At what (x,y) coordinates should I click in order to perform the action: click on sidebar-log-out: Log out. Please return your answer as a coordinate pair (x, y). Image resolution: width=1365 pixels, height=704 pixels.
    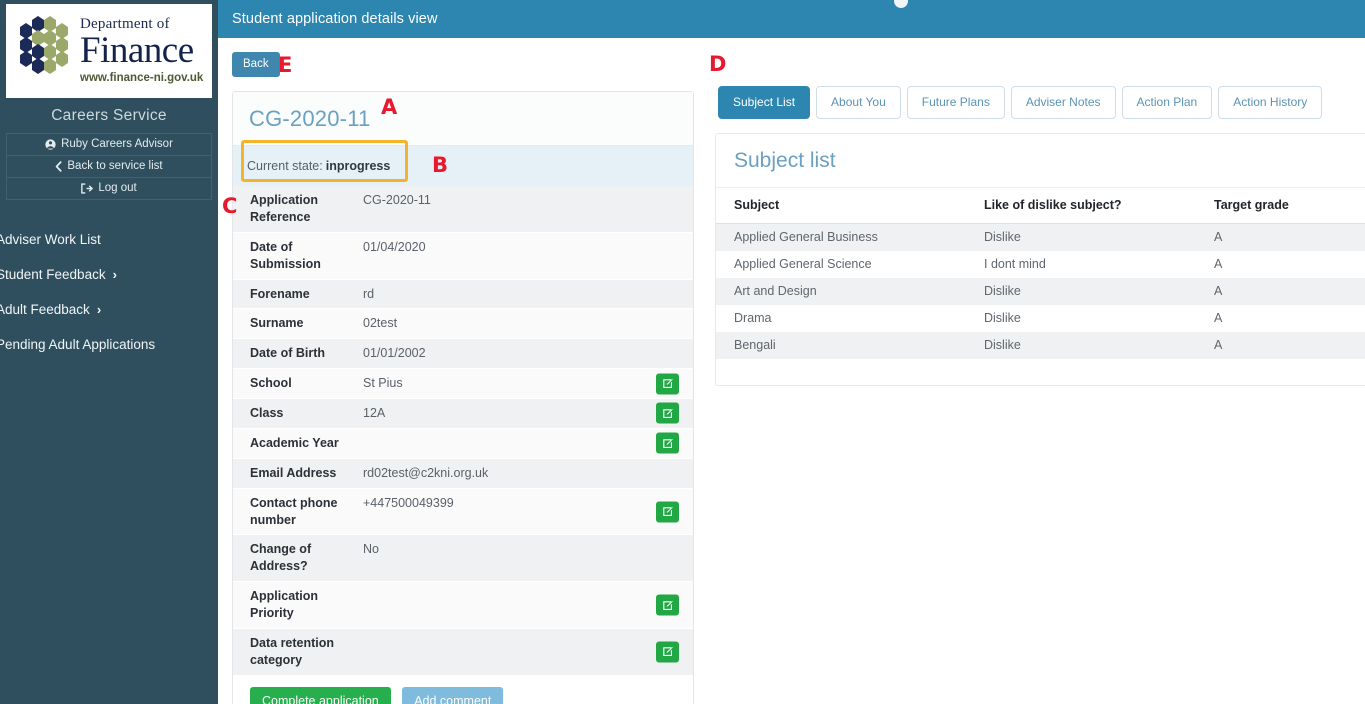
    Looking at the image, I should click on (109, 189).